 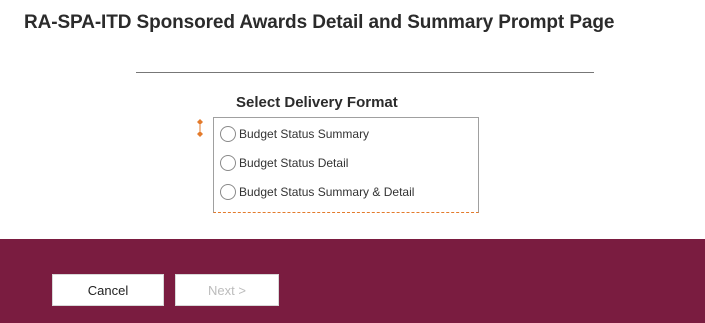 I want to click on radio-option-budget-status-summary: Budget Status Summary, so click(x=294, y=134).